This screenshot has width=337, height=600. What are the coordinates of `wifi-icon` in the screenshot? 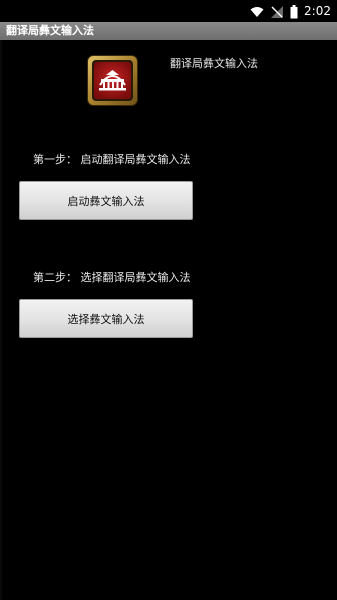 It's located at (257, 11).